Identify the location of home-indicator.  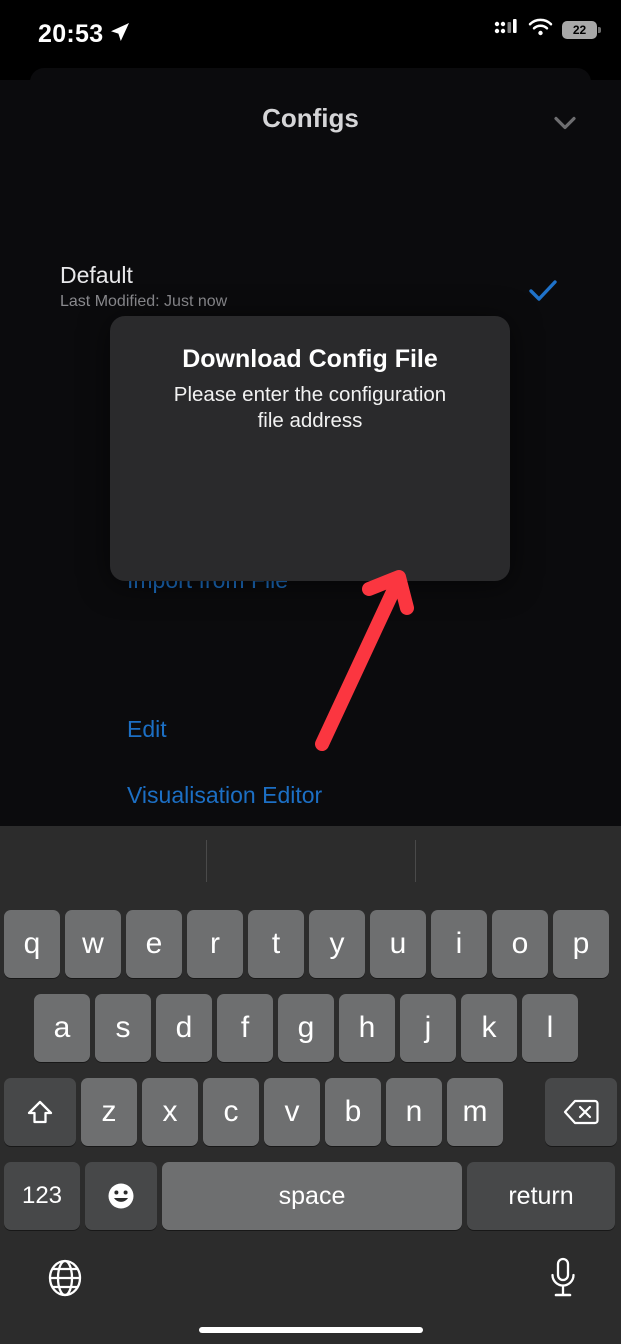
(310, 1330).